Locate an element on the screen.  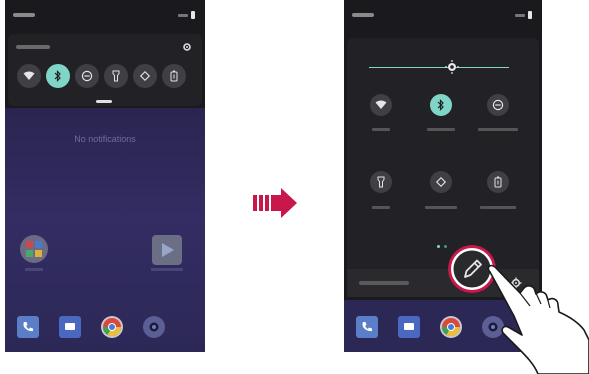
quick-settings-compact-panel is located at coordinates (105, 70).